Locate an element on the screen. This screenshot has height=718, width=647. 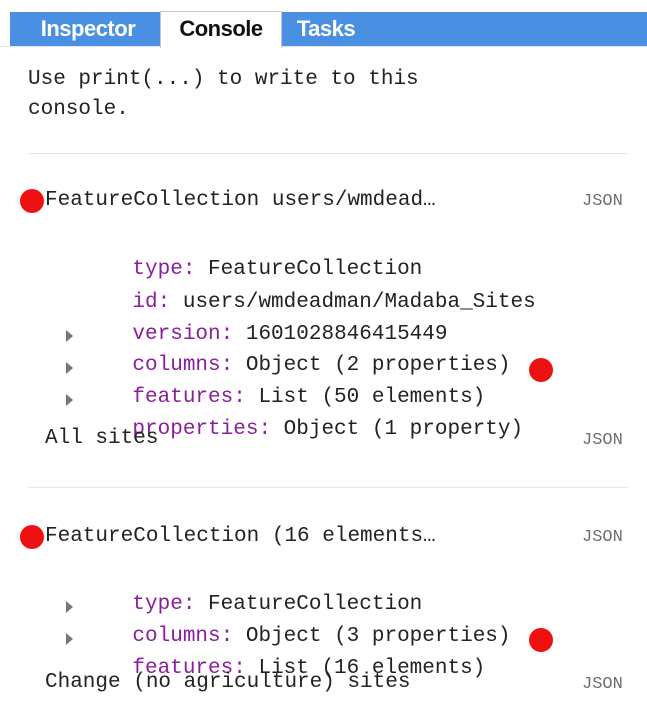
tab-console: Console is located at coordinates (221, 29).